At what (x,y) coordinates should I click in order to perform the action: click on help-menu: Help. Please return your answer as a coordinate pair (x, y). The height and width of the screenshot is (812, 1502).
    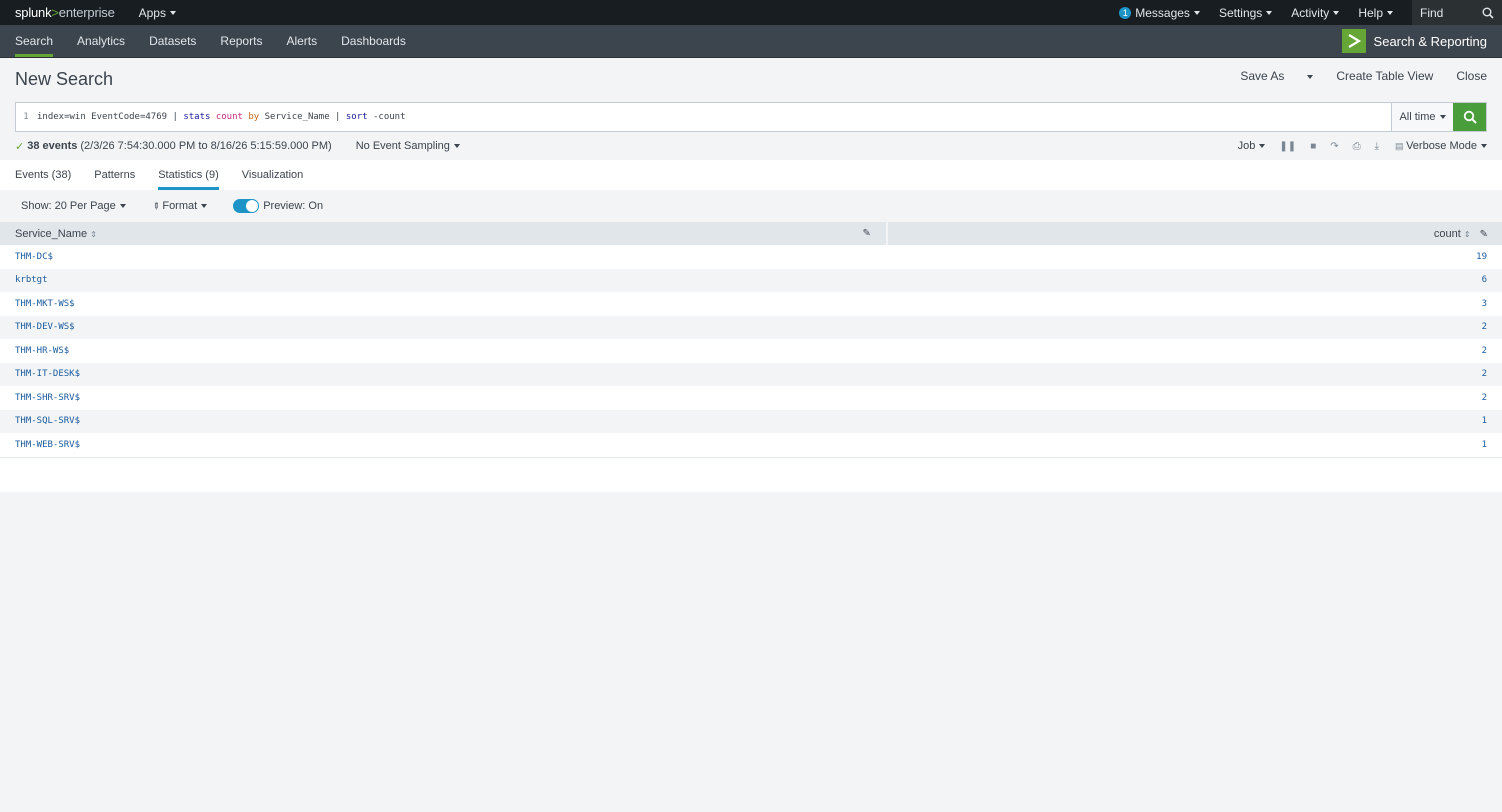
    Looking at the image, I should click on (1375, 13).